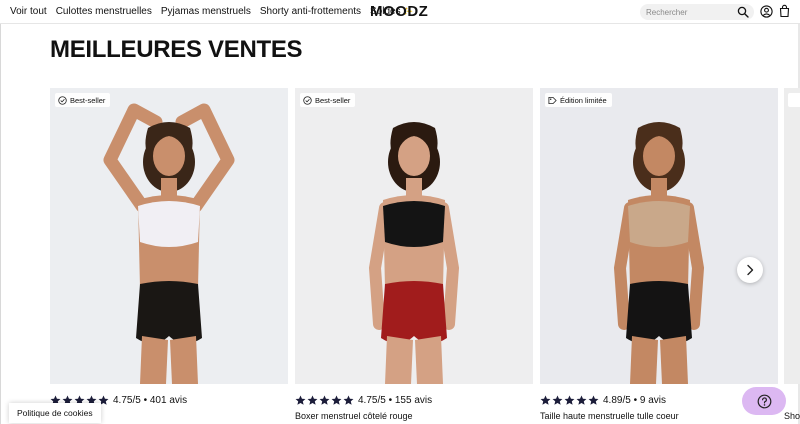  Describe the element at coordinates (792, 236) in the screenshot. I see `product-card-partial` at that location.